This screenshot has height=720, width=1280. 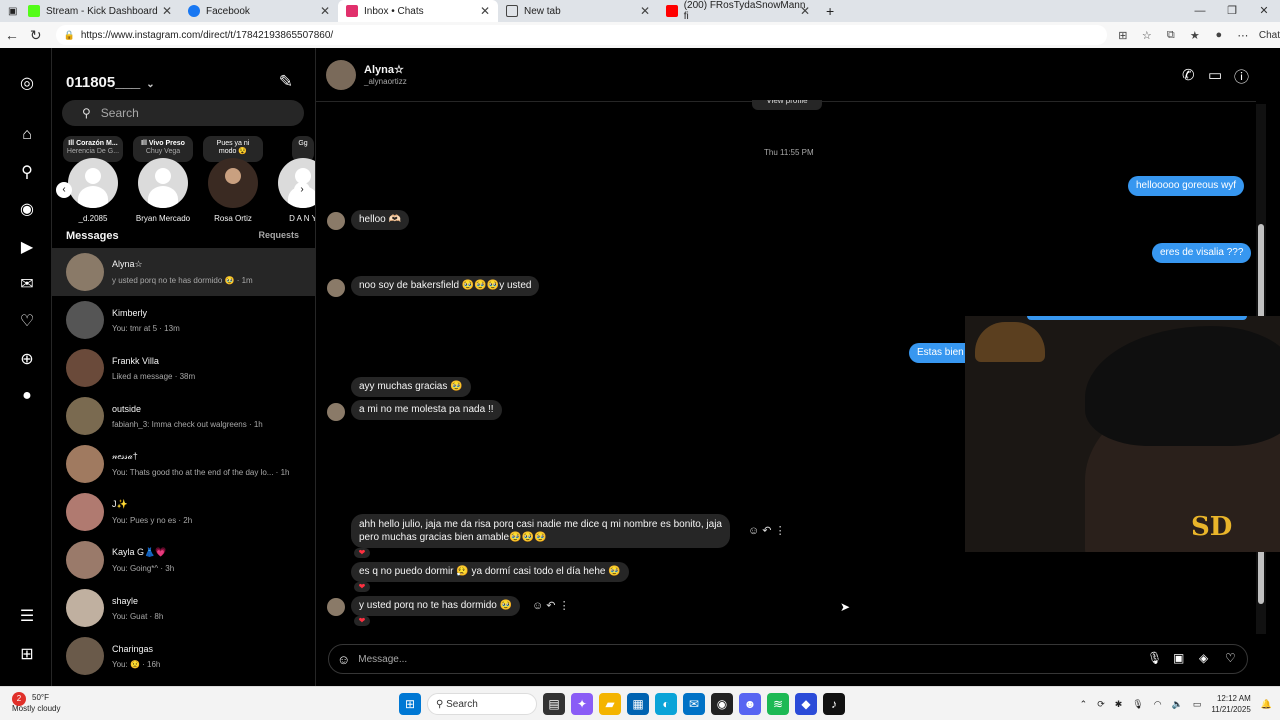 What do you see at coordinates (722, 704) in the screenshot?
I see `obs-icon: ◉` at bounding box center [722, 704].